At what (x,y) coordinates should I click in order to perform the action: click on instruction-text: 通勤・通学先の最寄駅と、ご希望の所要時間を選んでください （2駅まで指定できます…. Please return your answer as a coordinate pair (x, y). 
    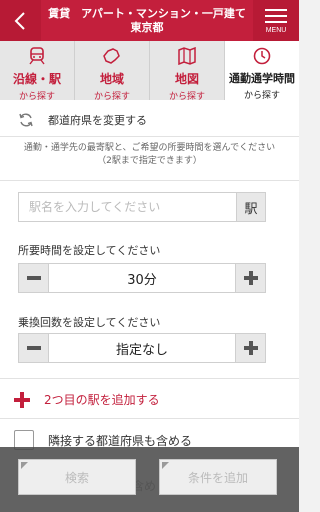
    Looking at the image, I should click on (149, 155).